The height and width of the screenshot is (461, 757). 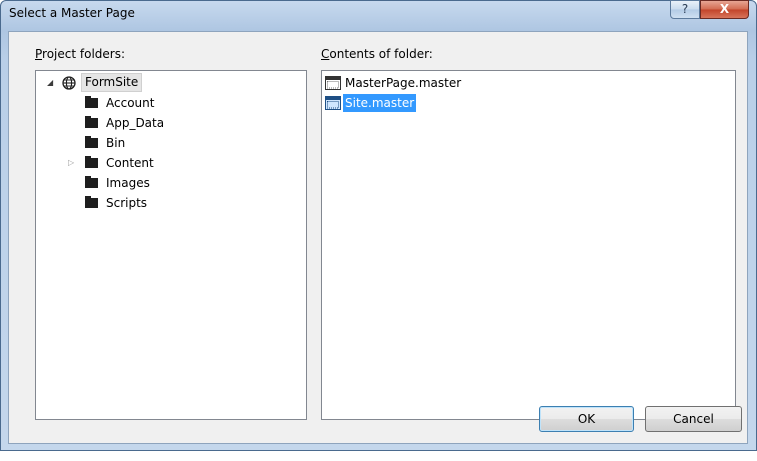 I want to click on ok-button: OK, so click(x=586, y=419).